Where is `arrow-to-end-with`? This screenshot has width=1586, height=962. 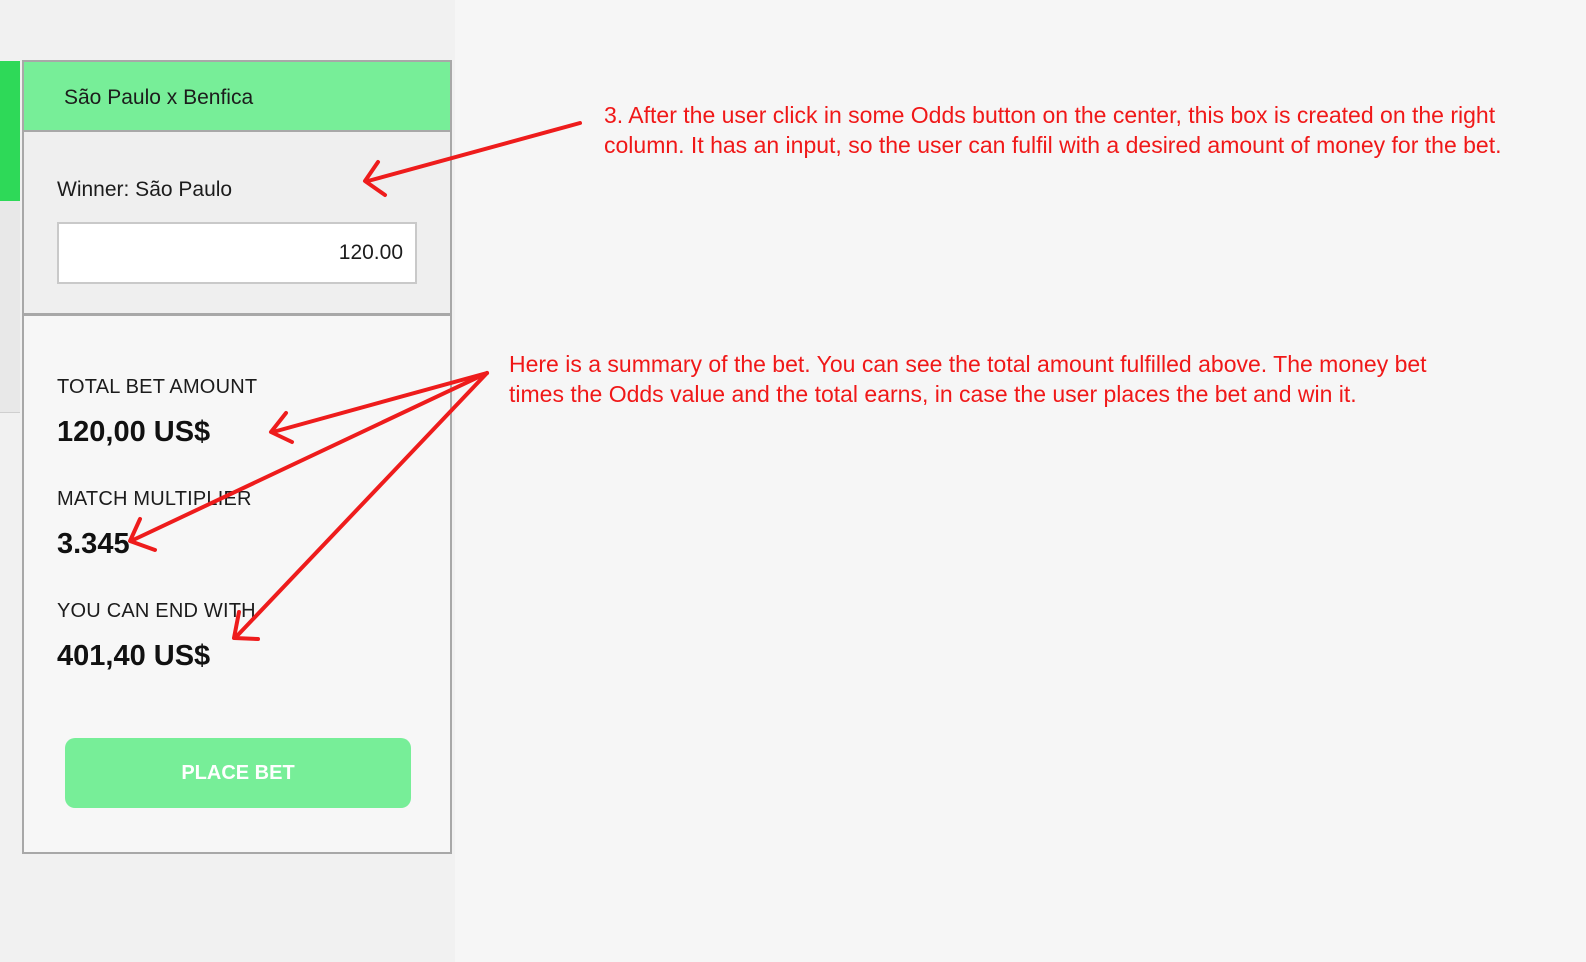
arrow-to-end-with is located at coordinates (360, 506).